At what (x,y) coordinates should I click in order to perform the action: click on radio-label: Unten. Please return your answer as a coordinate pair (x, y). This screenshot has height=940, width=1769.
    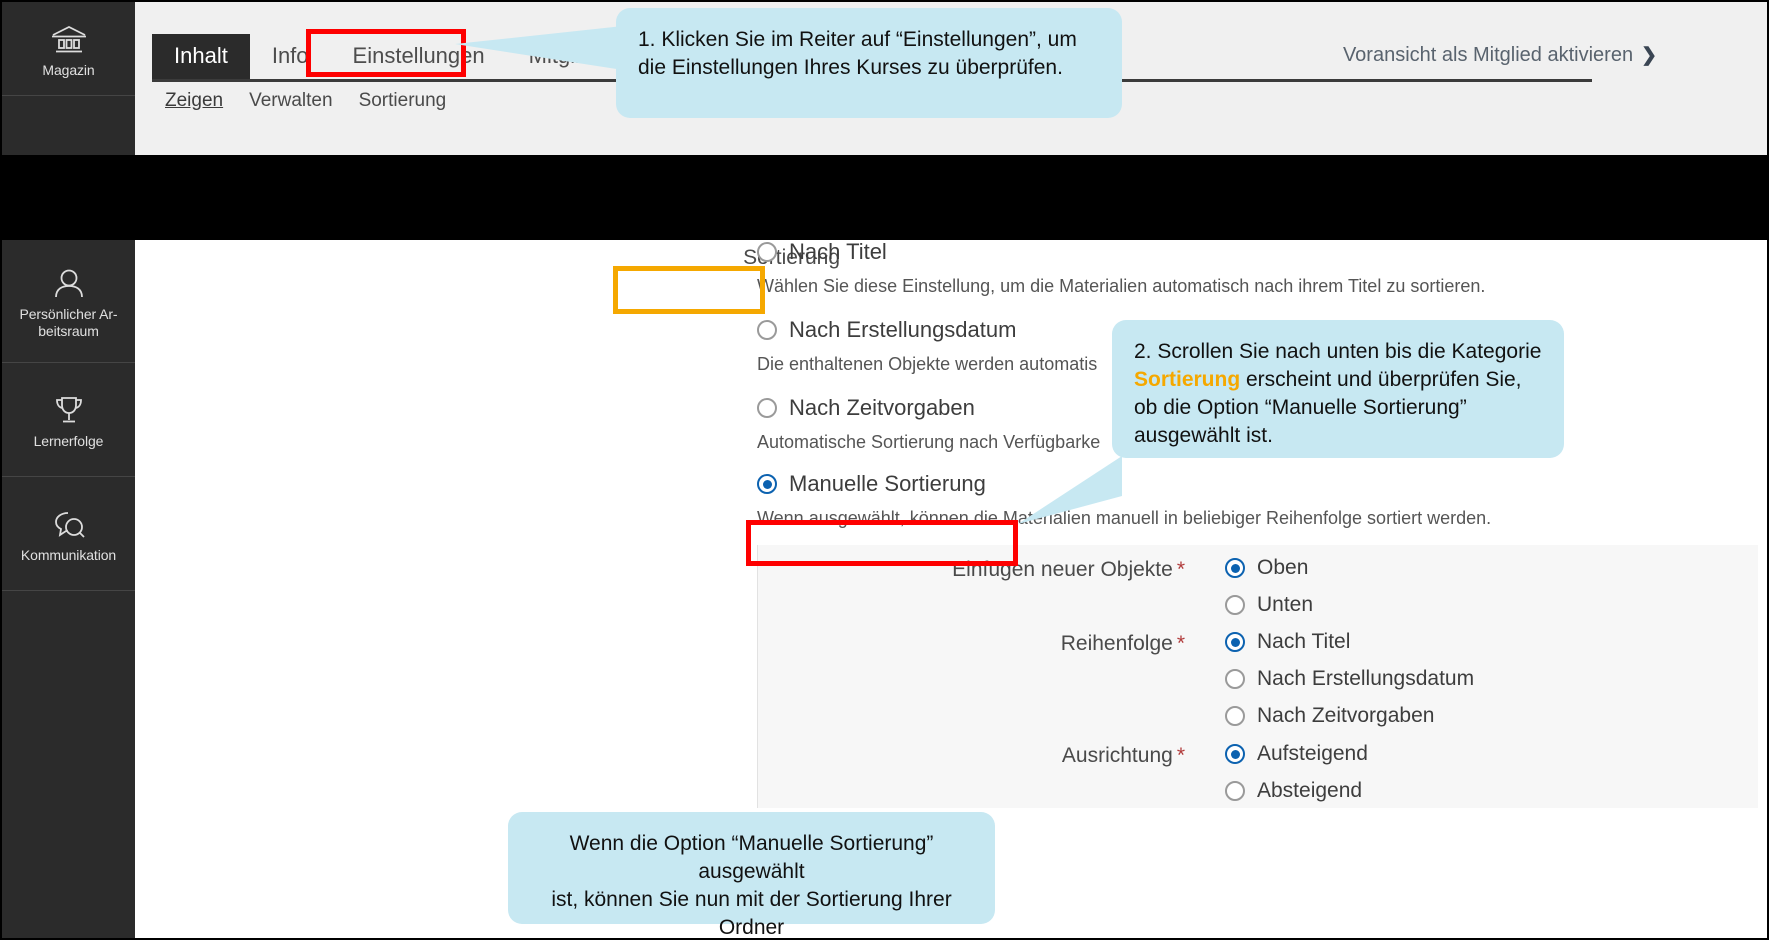
    Looking at the image, I should click on (1285, 604).